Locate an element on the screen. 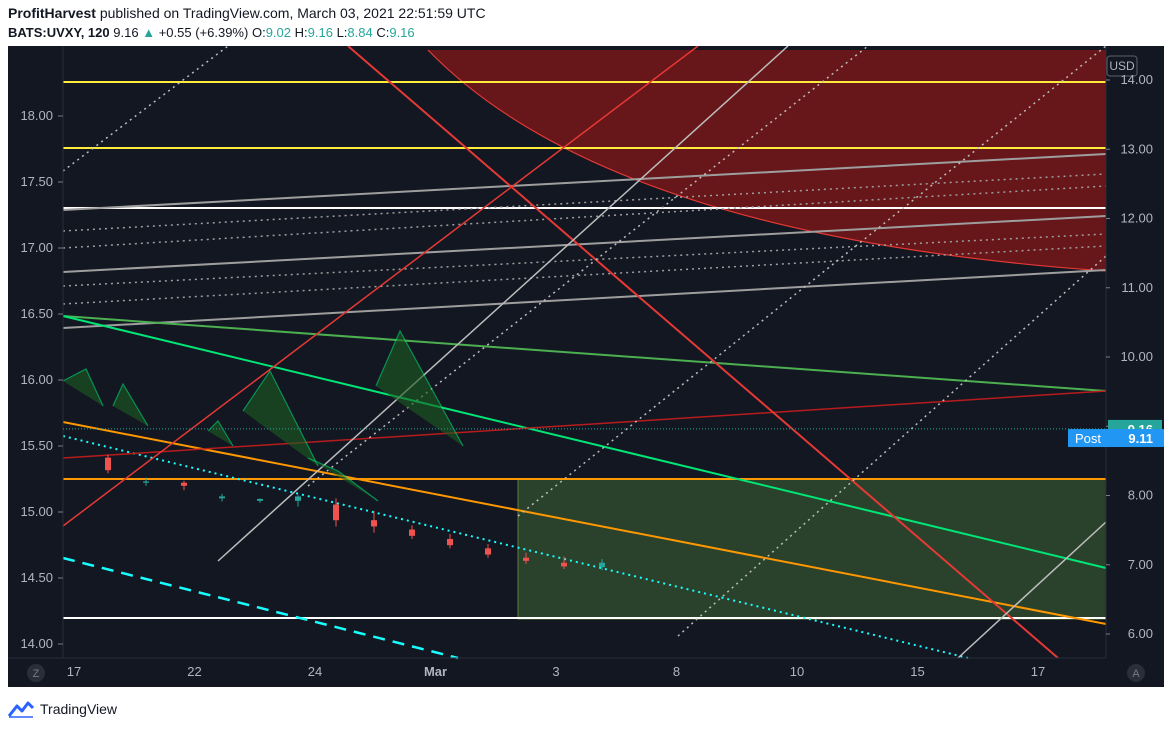 This screenshot has width=1172, height=729. auto-scale-icon: A is located at coordinates (1136, 674).